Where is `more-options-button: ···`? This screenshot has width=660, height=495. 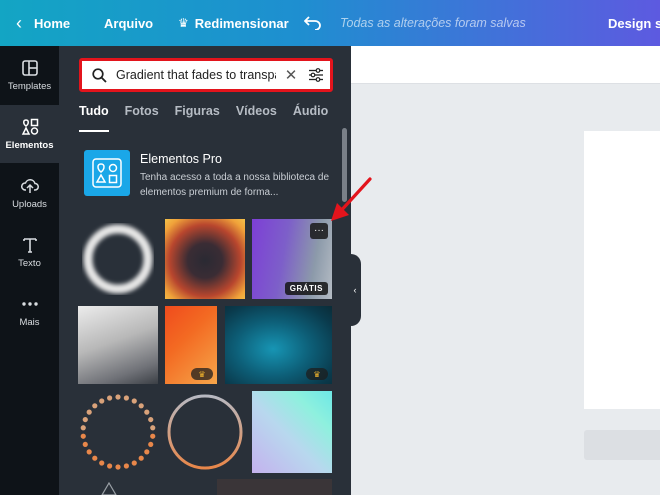 more-options-button: ··· is located at coordinates (319, 231).